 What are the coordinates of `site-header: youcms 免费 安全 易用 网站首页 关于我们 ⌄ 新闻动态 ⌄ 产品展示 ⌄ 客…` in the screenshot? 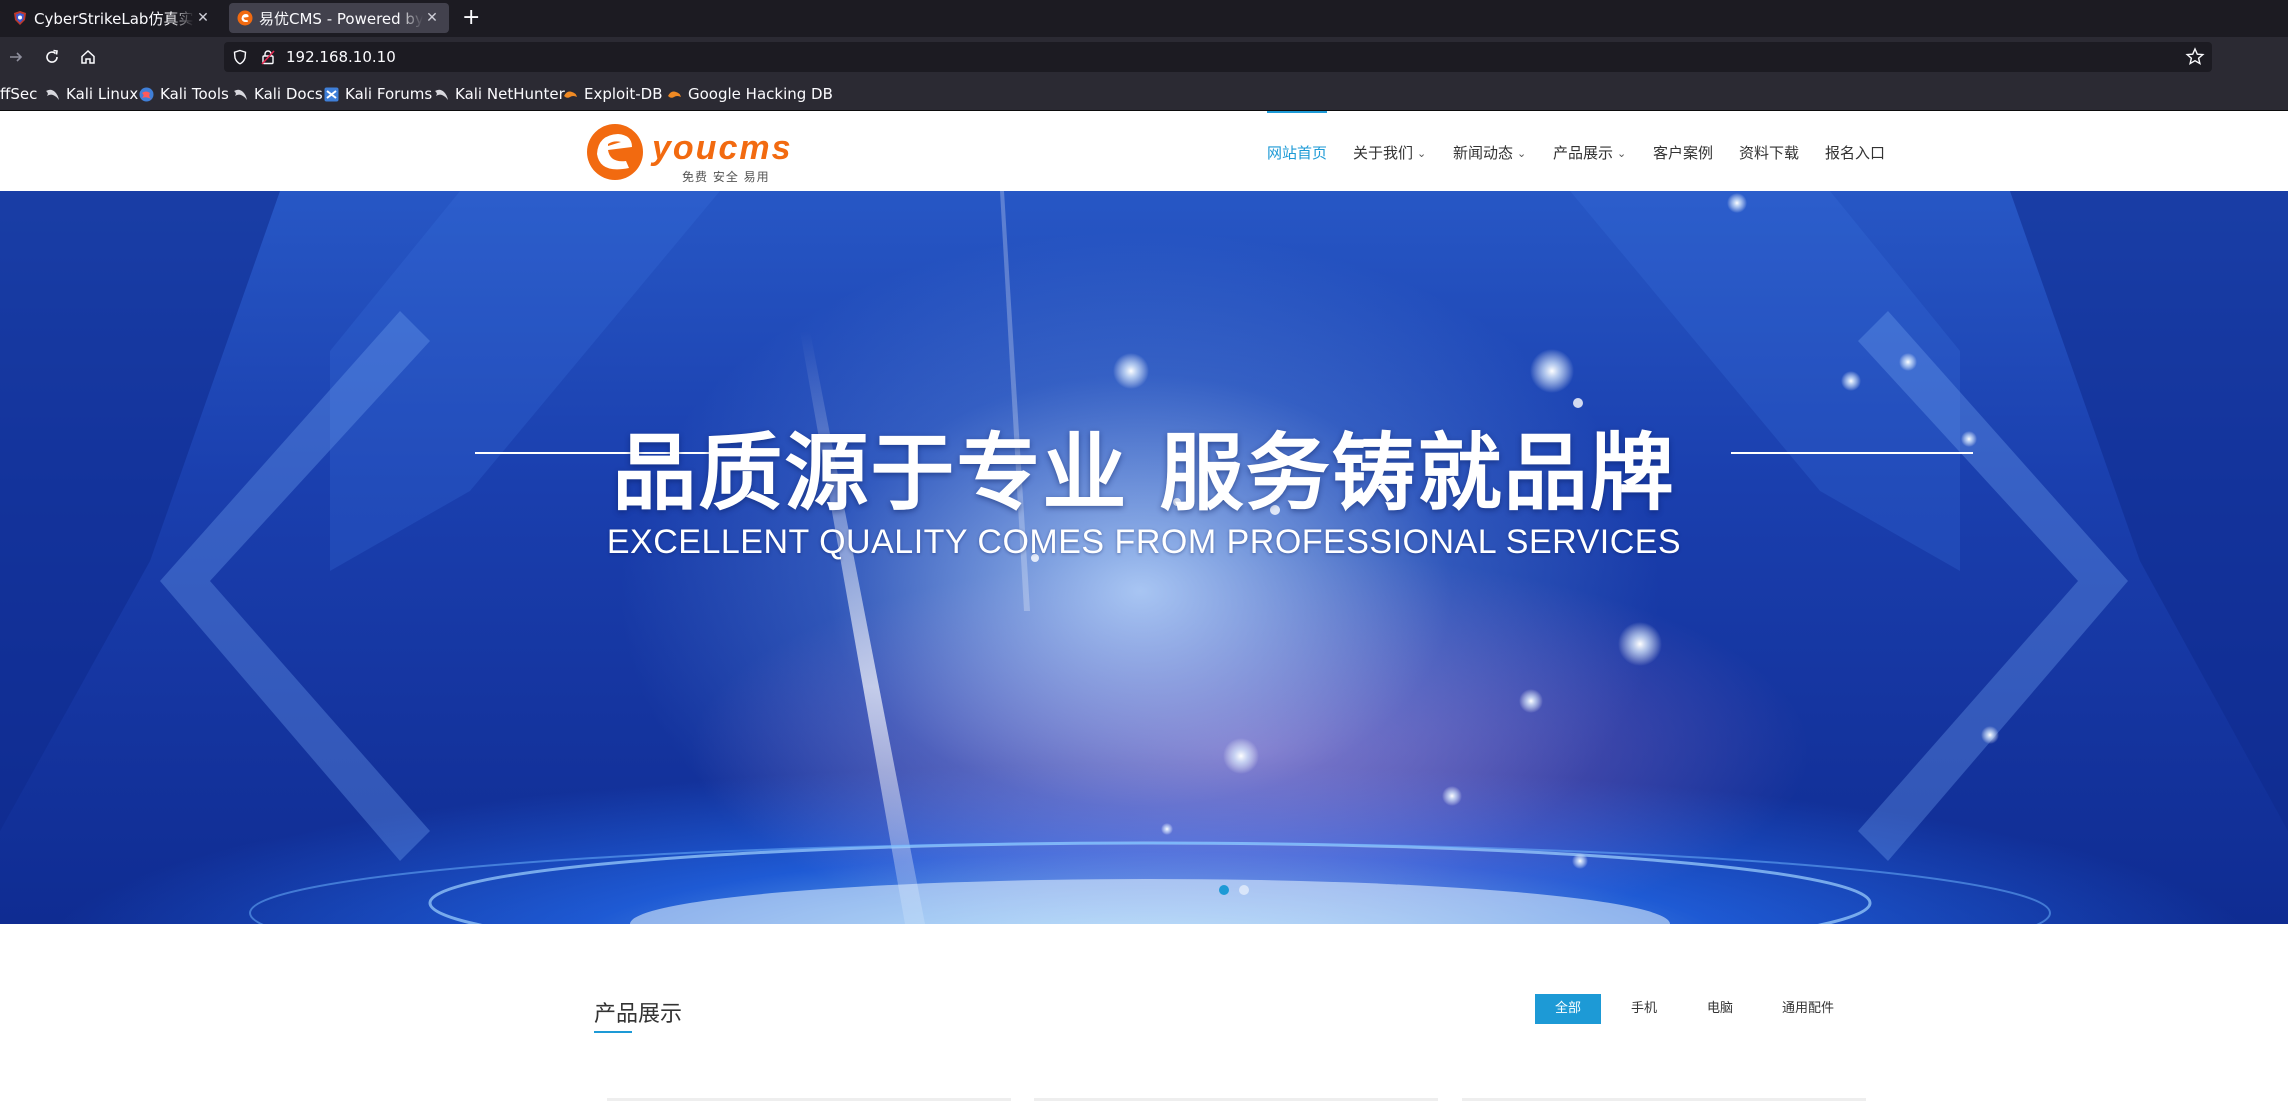 It's located at (1144, 151).